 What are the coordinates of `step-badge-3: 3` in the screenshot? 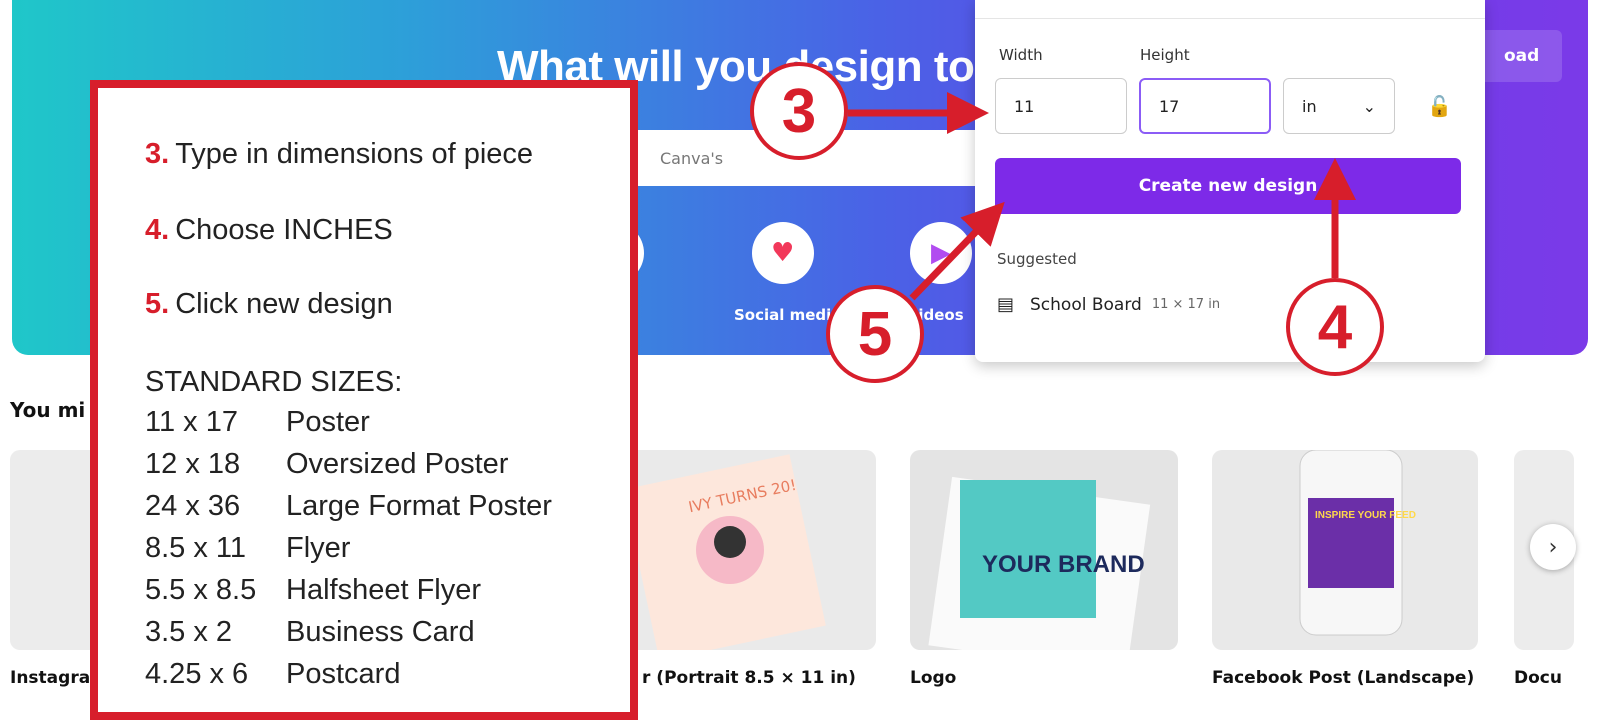 It's located at (799, 111).